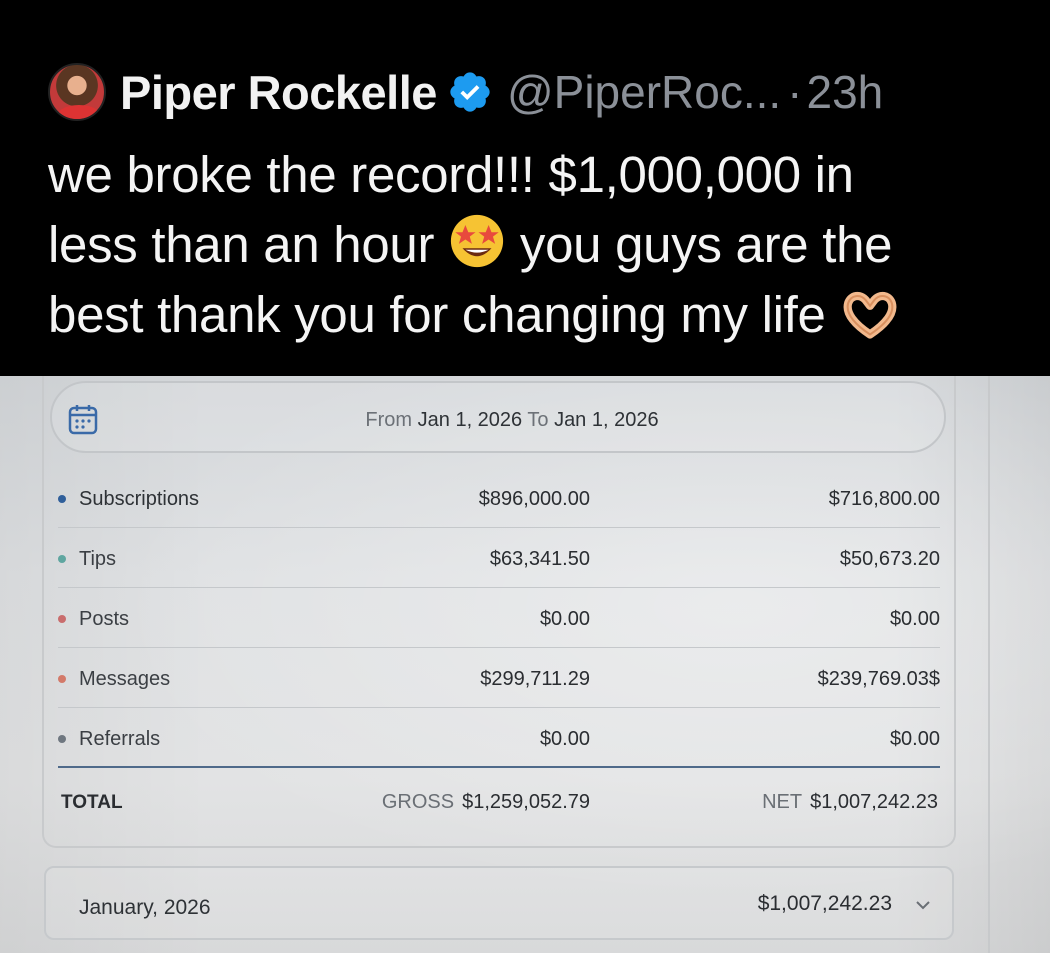 This screenshot has width=1050, height=953. What do you see at coordinates (884, 499) in the screenshot?
I see `row-net: $716,800.00` at bounding box center [884, 499].